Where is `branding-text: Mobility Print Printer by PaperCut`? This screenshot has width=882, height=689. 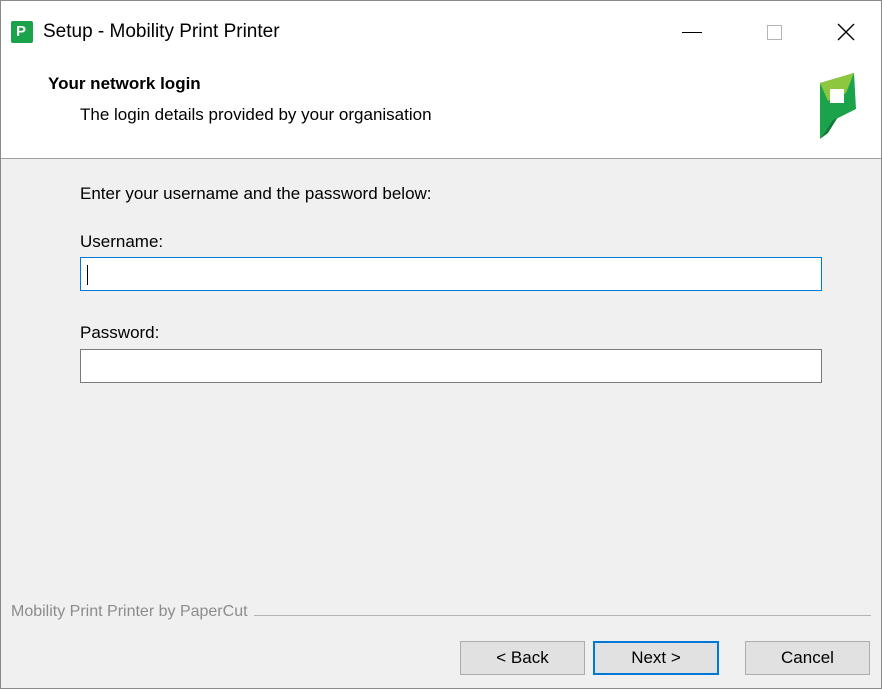
branding-text: Mobility Print Printer by PaperCut is located at coordinates (132, 612).